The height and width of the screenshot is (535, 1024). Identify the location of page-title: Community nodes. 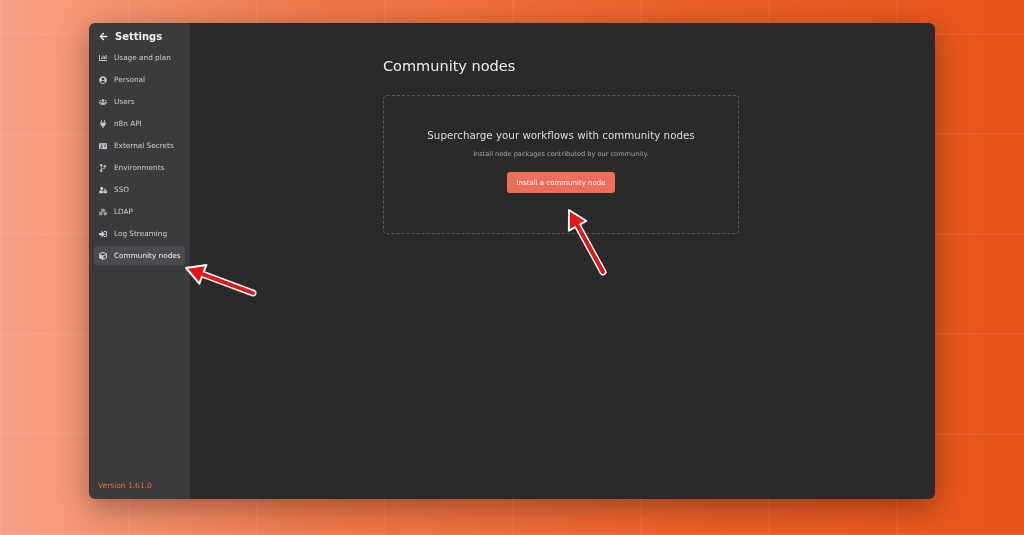
(449, 66).